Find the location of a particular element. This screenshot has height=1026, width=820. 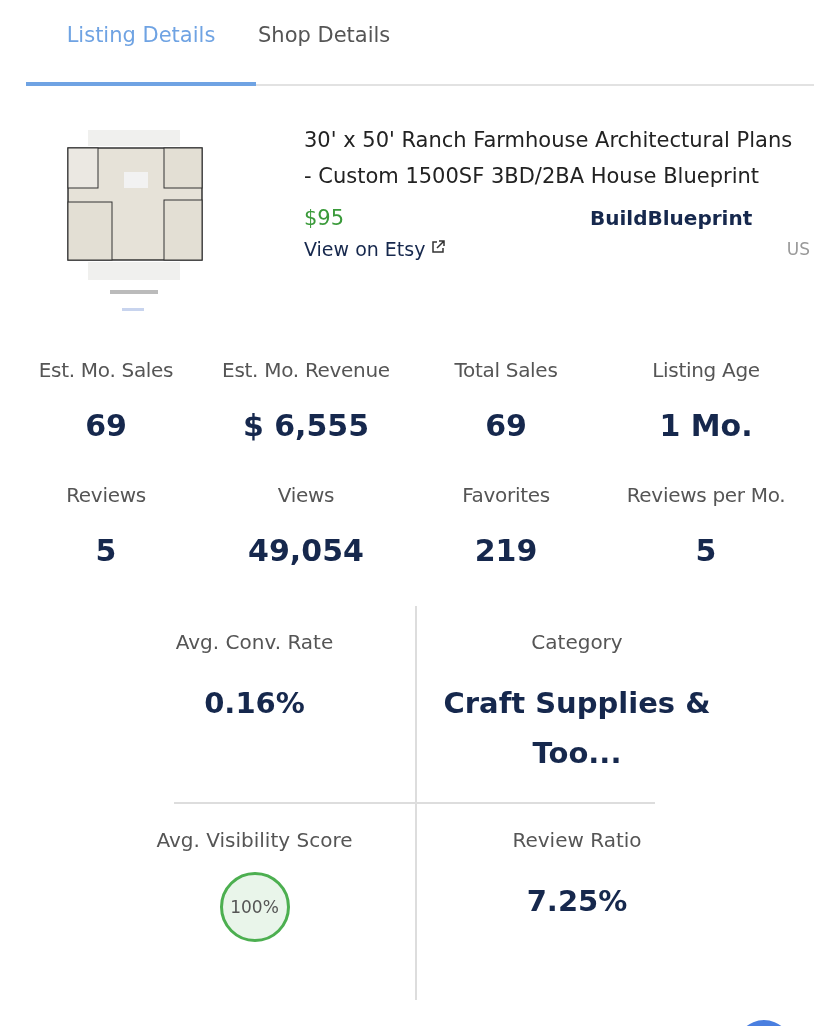

stat-label: Est. Mo. Revenue is located at coordinates (306, 370).